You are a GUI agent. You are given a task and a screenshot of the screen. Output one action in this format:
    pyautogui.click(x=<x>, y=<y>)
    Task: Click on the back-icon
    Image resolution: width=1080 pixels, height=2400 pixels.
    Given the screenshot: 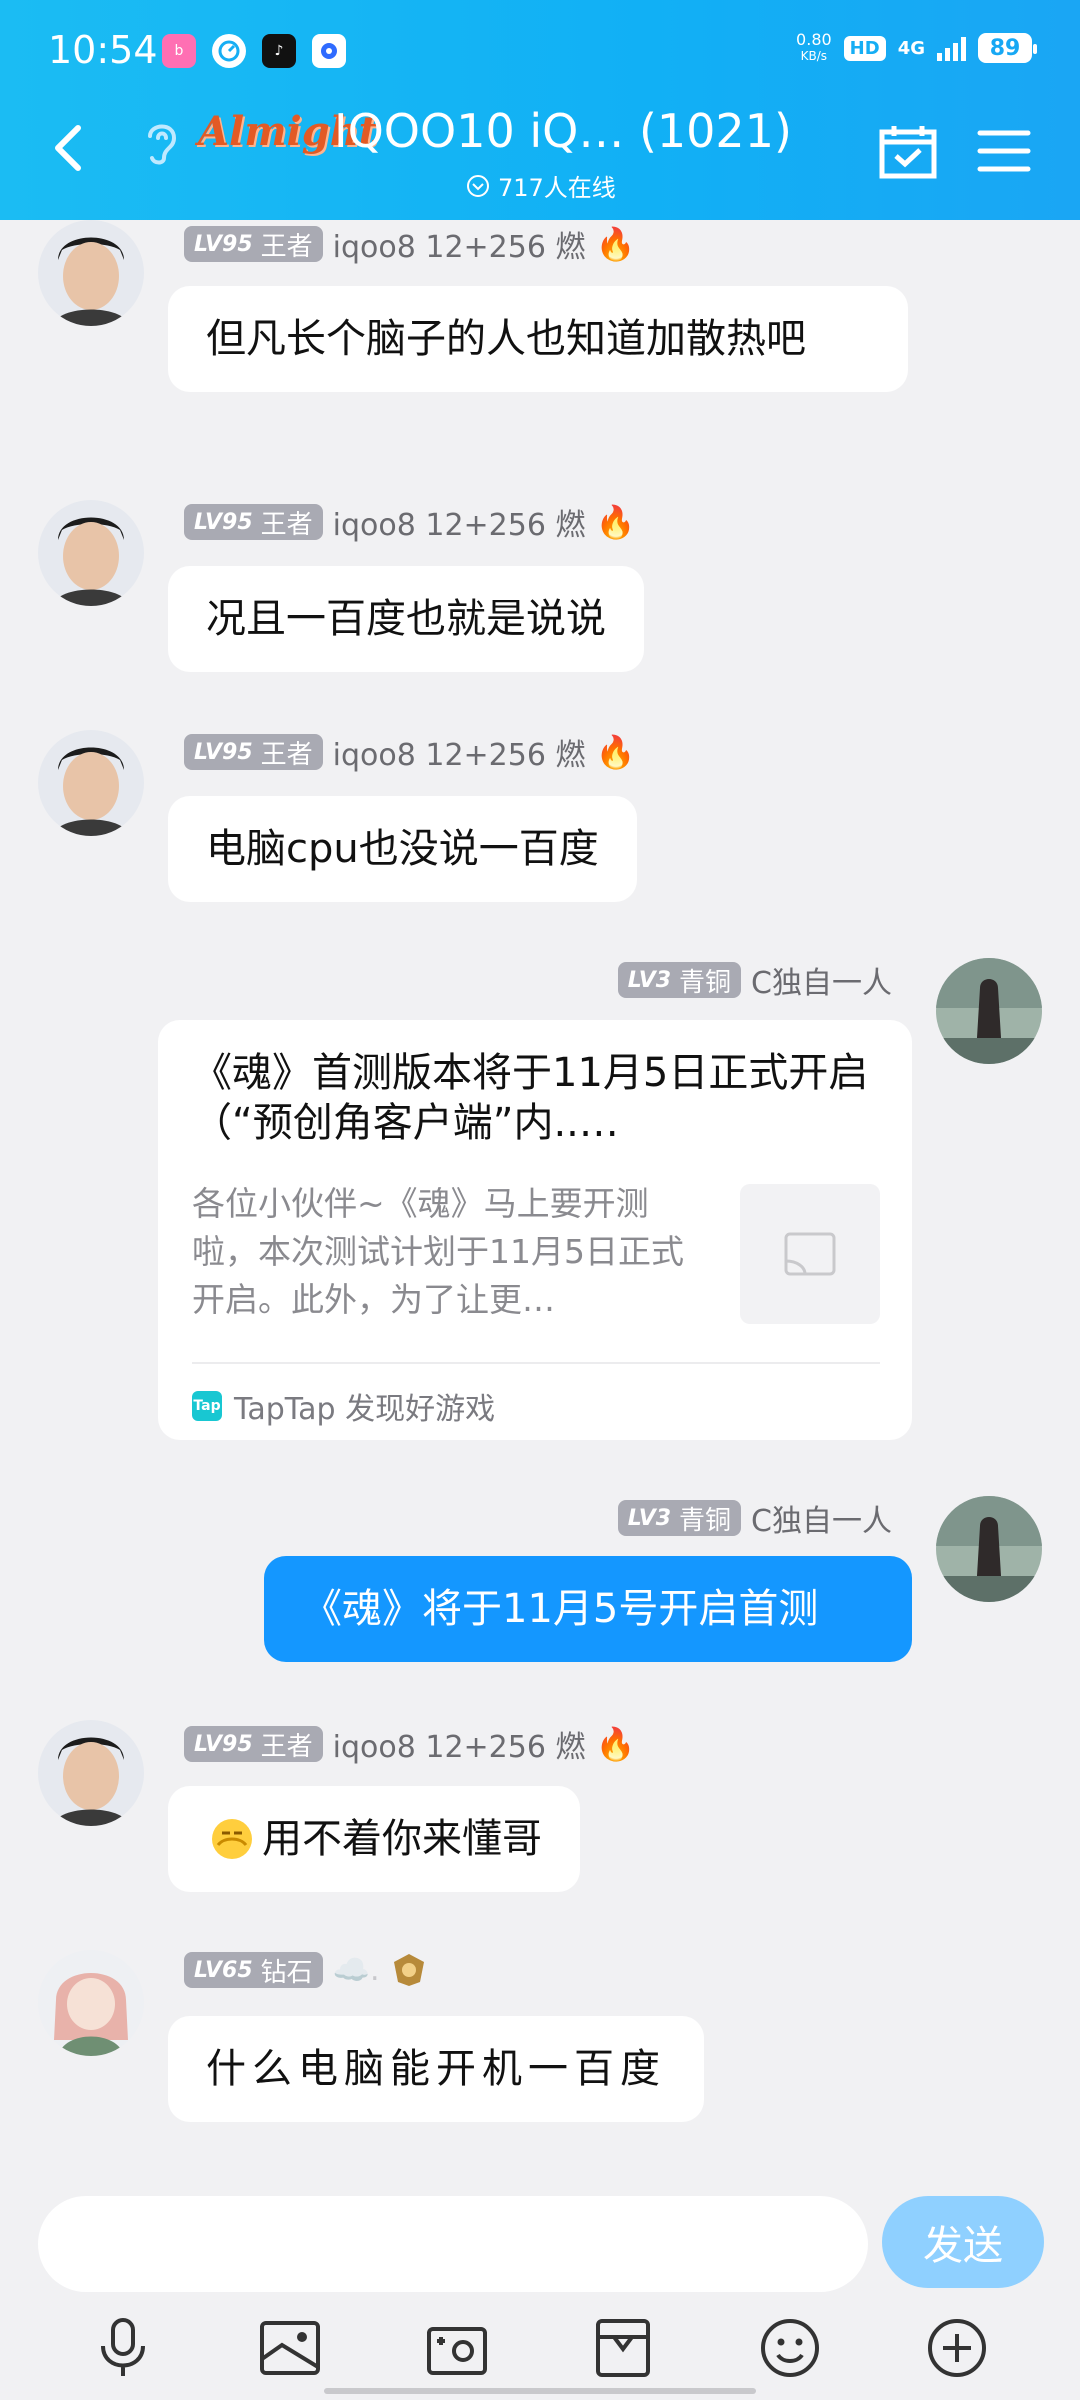 What is the action you would take?
    pyautogui.click(x=68, y=148)
    